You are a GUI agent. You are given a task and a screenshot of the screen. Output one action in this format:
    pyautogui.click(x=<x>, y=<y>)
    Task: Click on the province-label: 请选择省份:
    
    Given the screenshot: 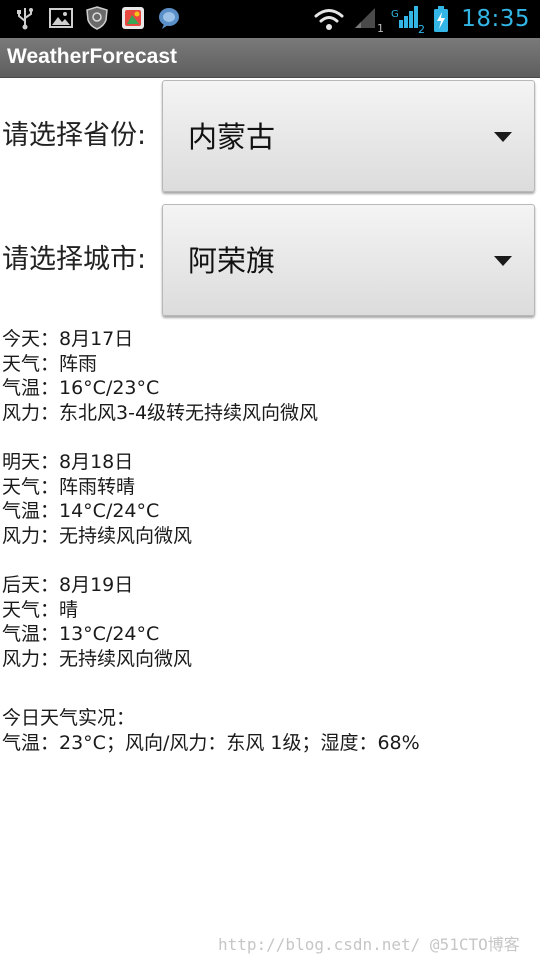 What is the action you would take?
    pyautogui.click(x=74, y=135)
    